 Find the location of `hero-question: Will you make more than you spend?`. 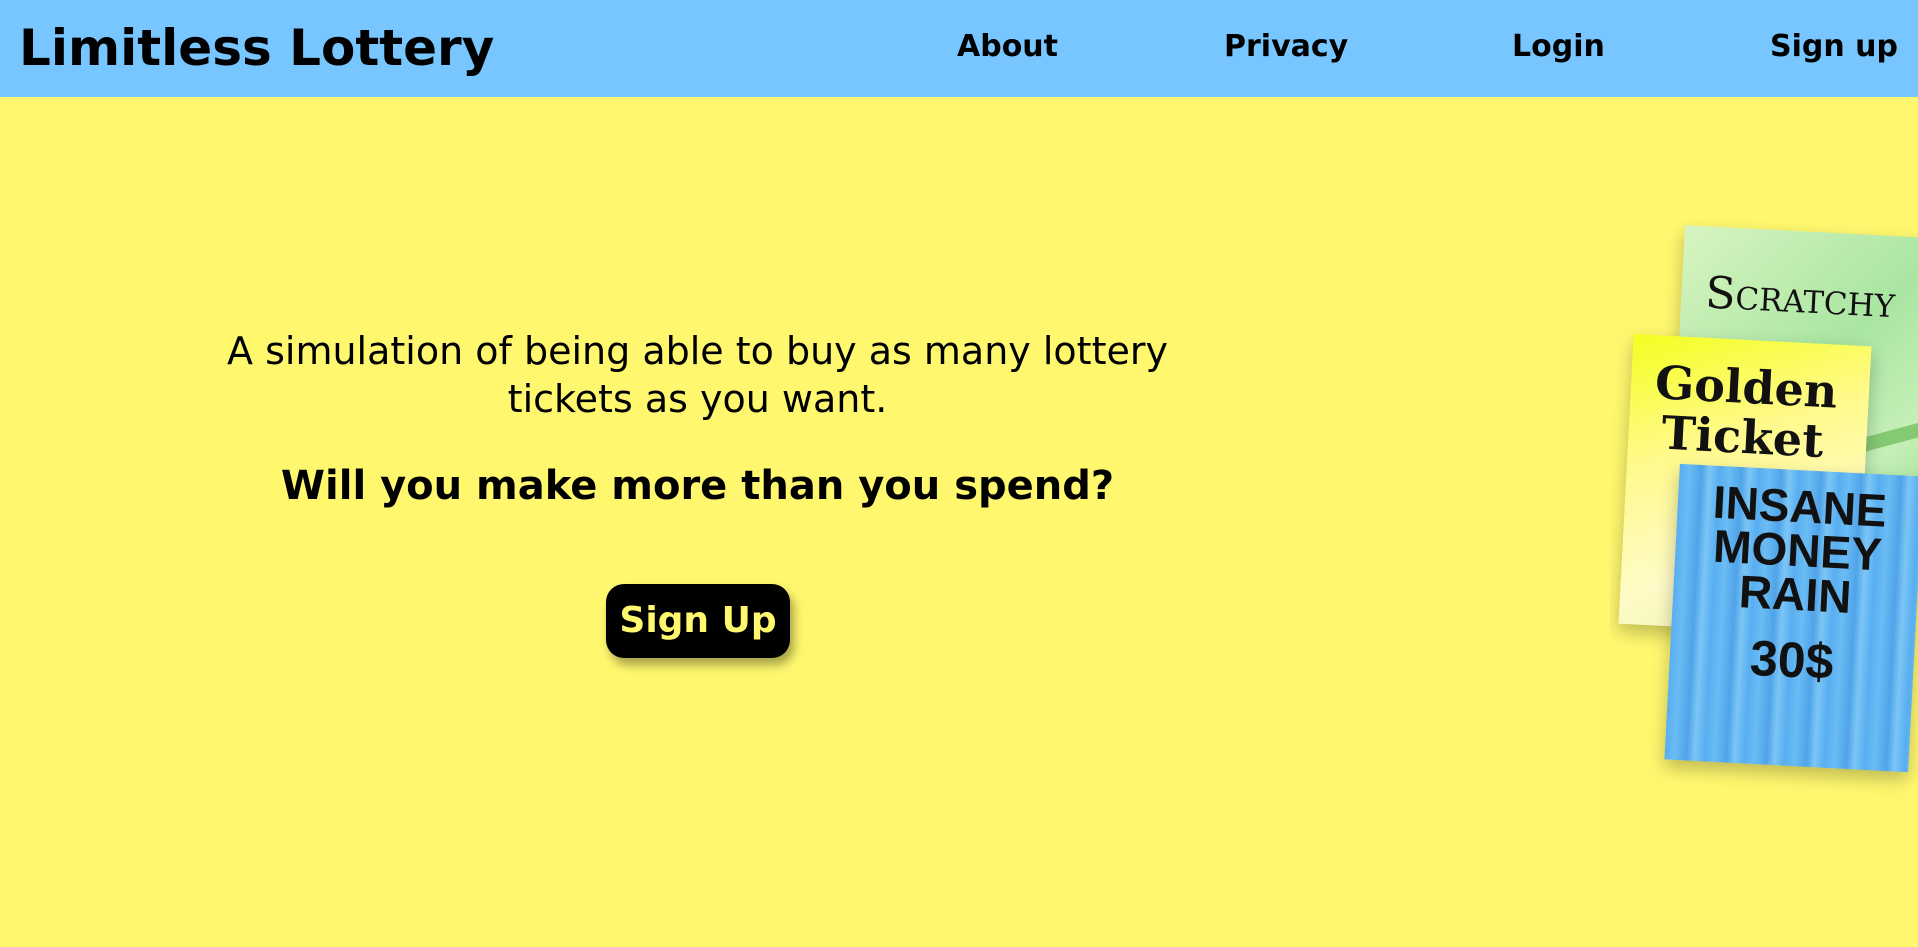

hero-question: Will you make more than you spend? is located at coordinates (697, 486).